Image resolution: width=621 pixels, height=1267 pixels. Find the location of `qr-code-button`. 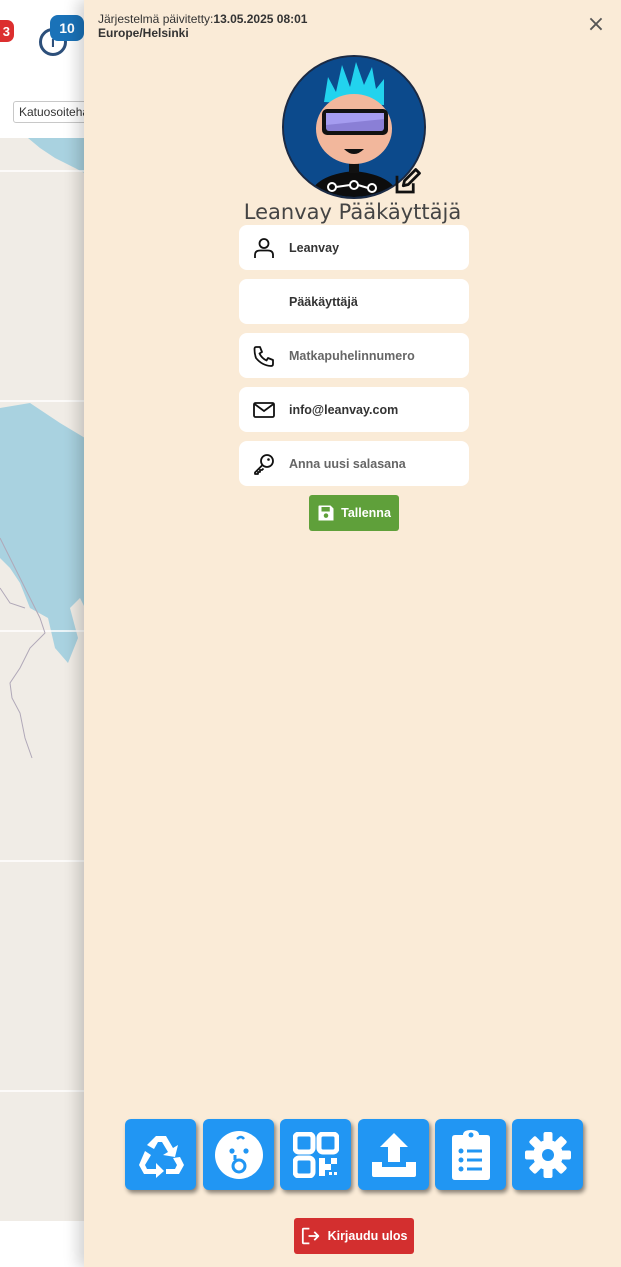

qr-code-button is located at coordinates (315, 1154).